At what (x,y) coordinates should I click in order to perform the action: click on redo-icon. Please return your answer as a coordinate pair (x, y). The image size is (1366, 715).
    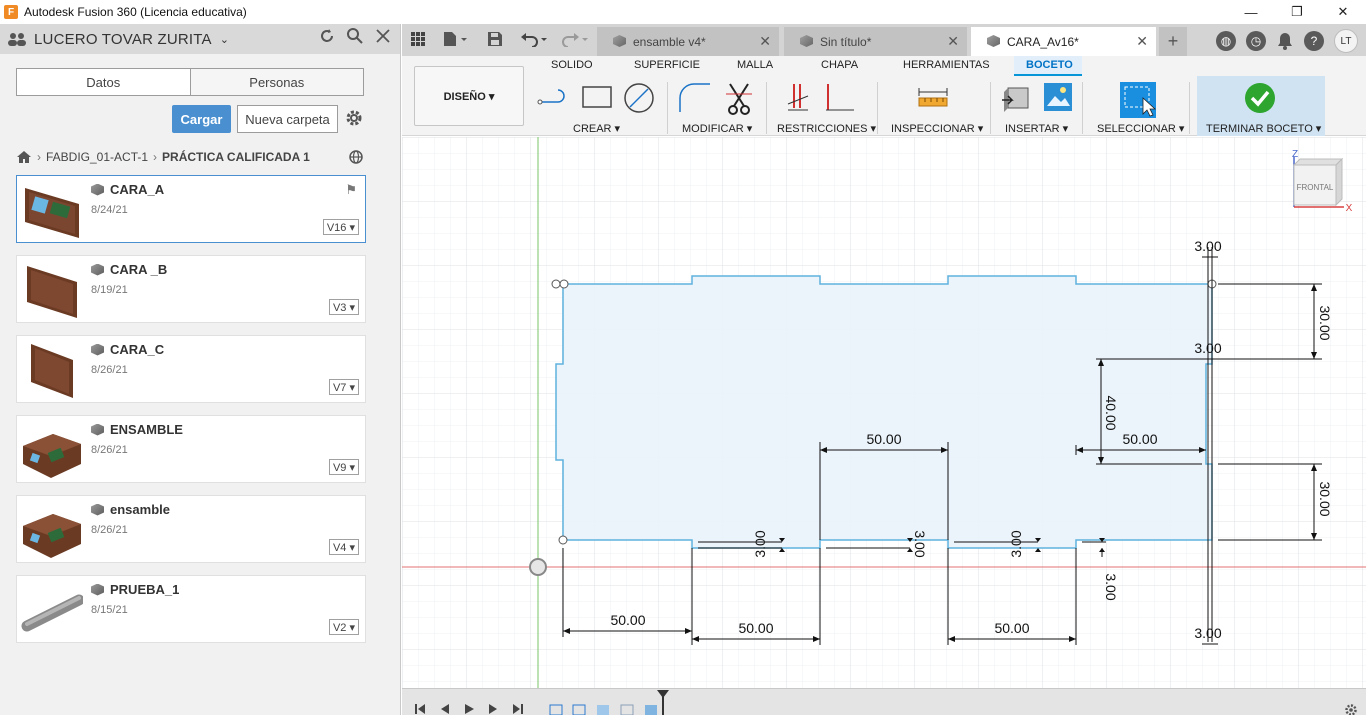
    Looking at the image, I should click on (575, 39).